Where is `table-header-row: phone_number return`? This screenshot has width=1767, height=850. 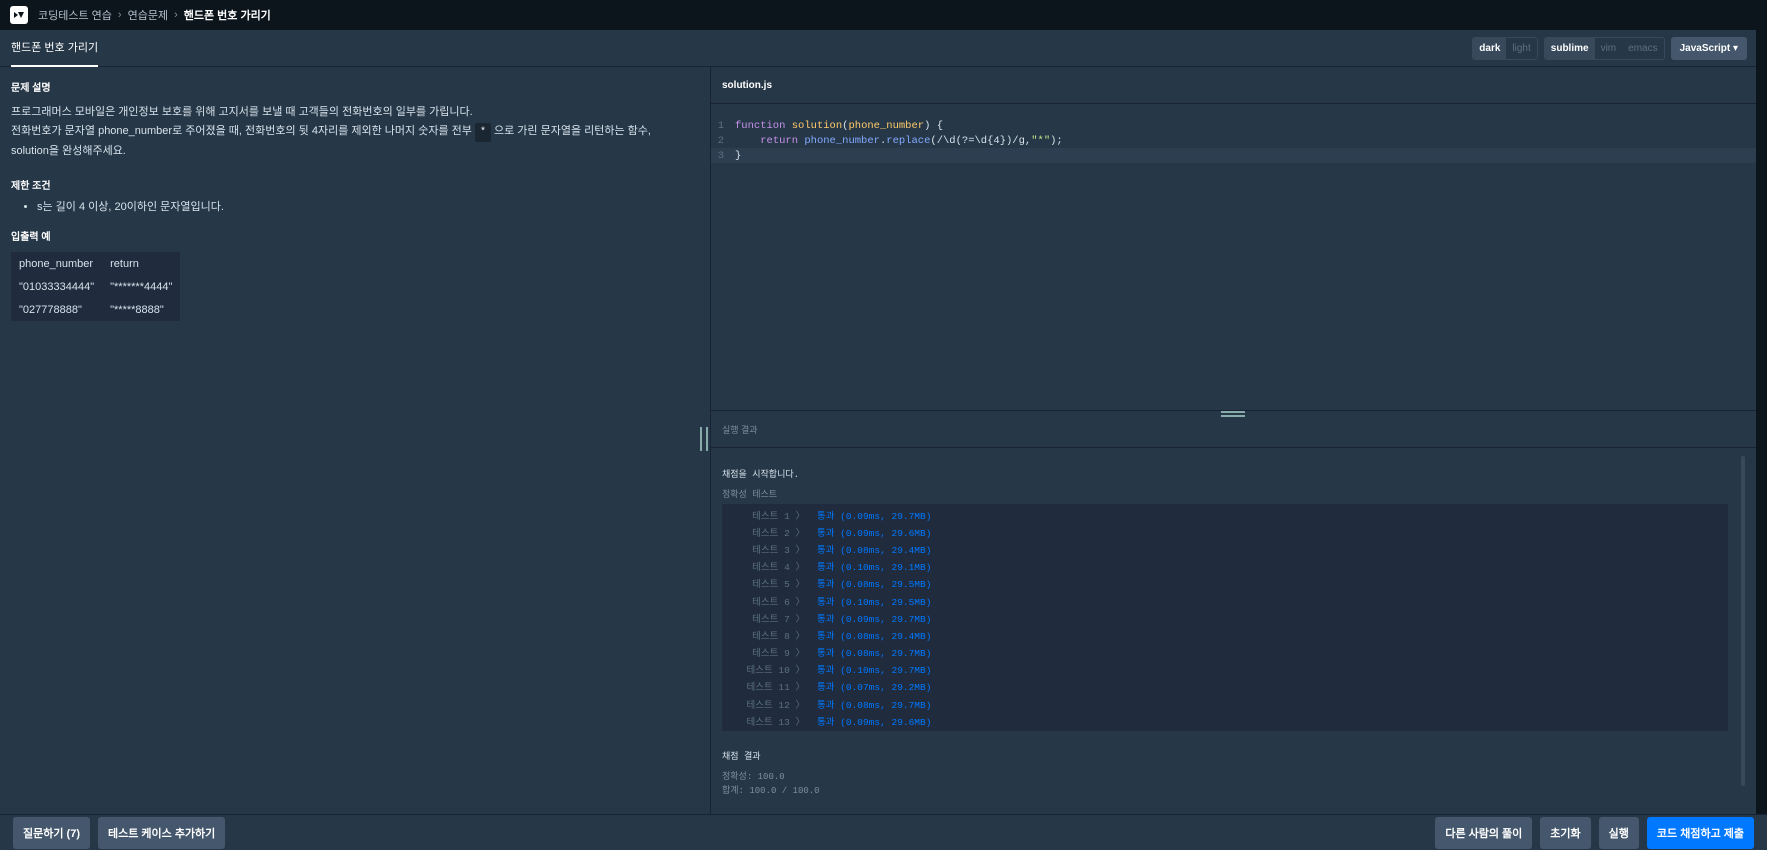
table-header-row: phone_number return is located at coordinates (95, 263).